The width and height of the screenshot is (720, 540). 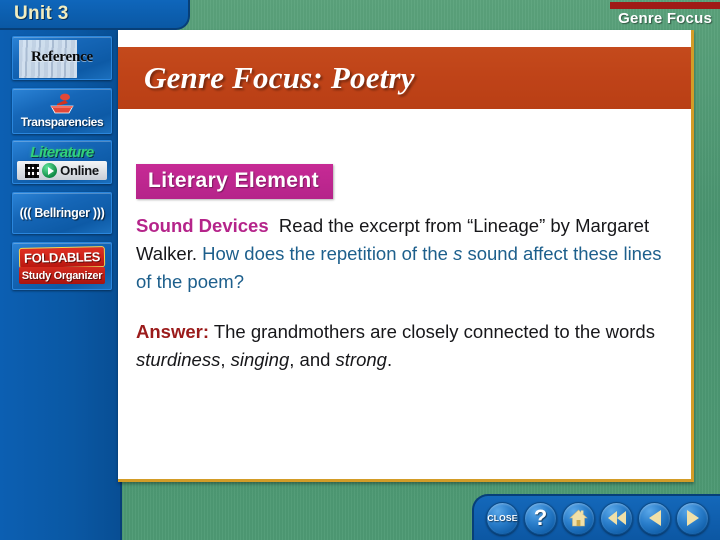 I want to click on slide-banner: Genre Focus: Poetry, so click(x=404, y=78).